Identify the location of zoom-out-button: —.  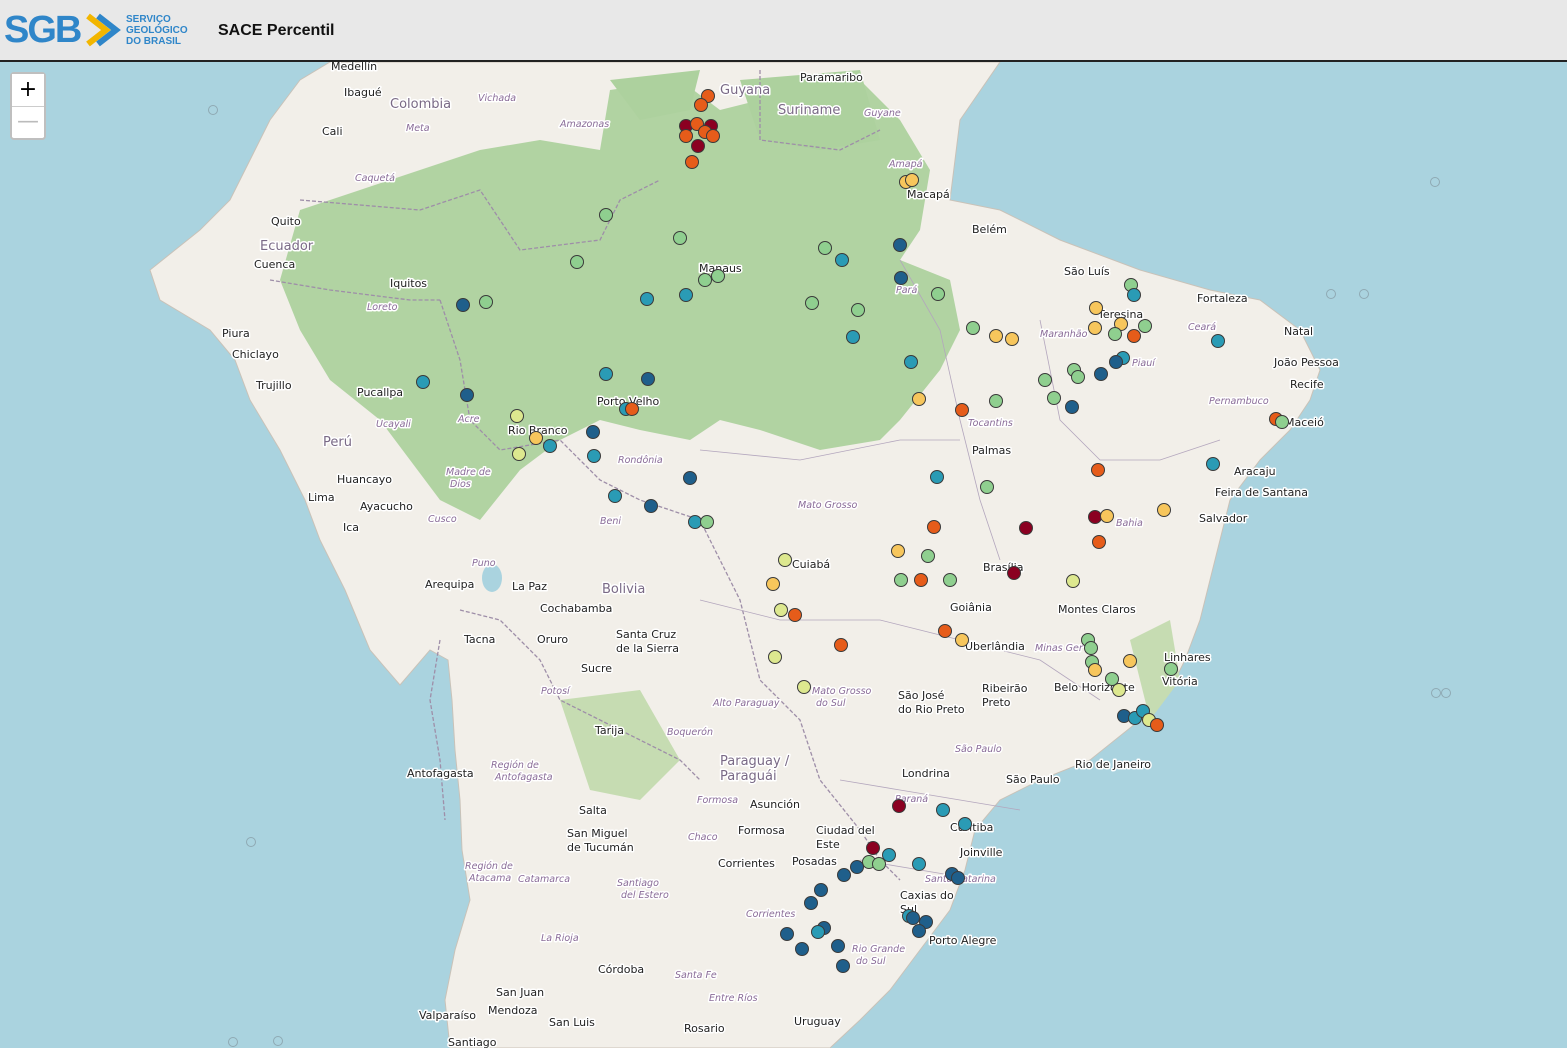
(28, 121).